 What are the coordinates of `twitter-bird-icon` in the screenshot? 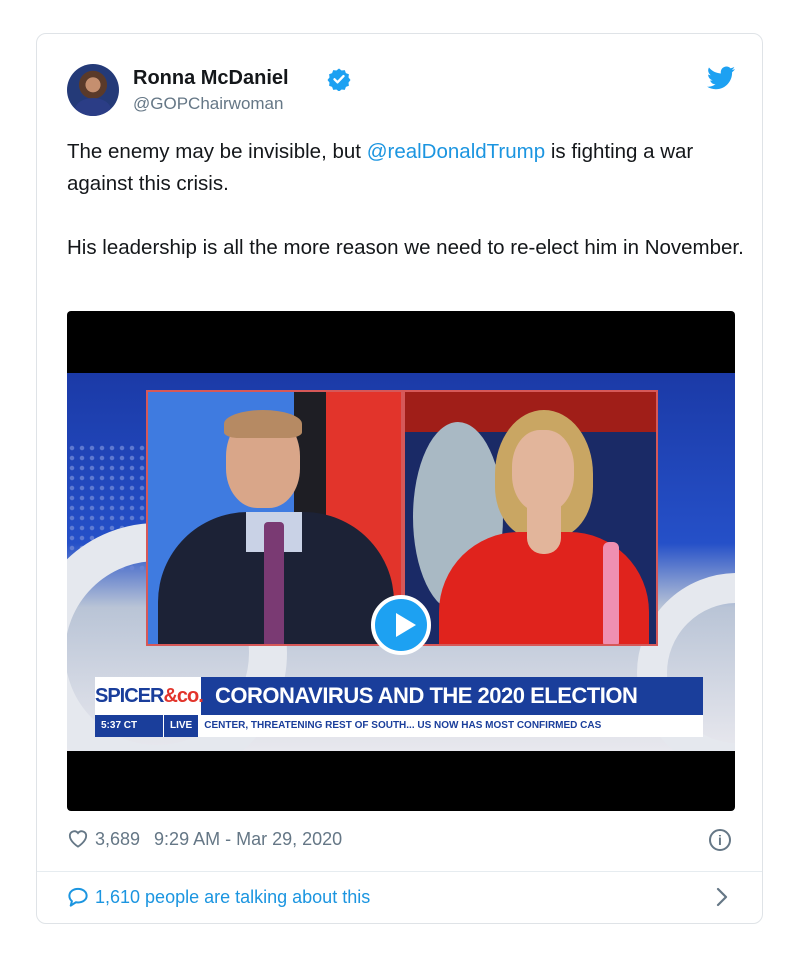 It's located at (721, 78).